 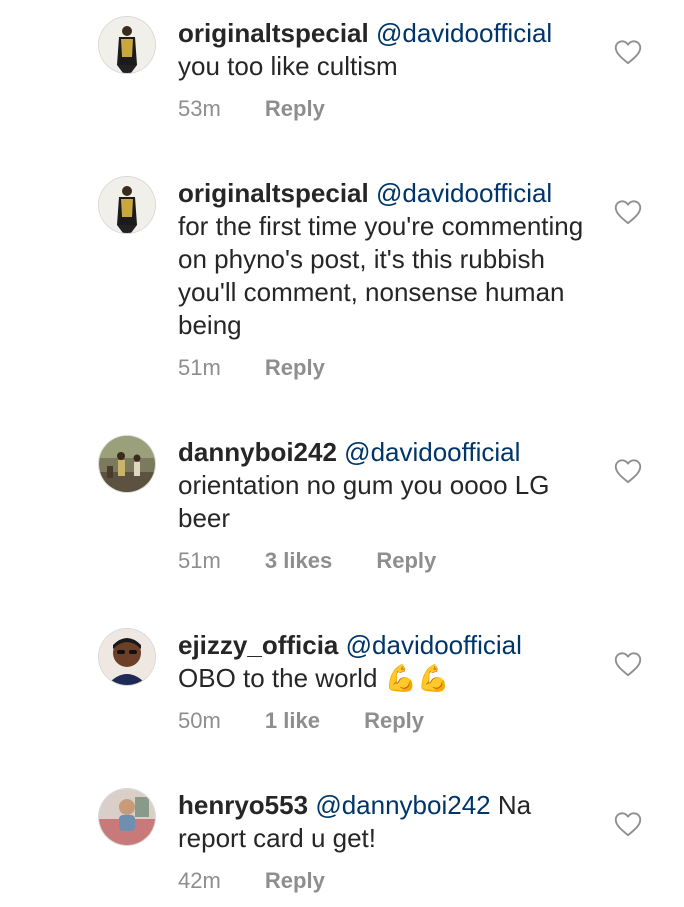 I want to click on likes-count: 1 like, so click(x=292, y=721).